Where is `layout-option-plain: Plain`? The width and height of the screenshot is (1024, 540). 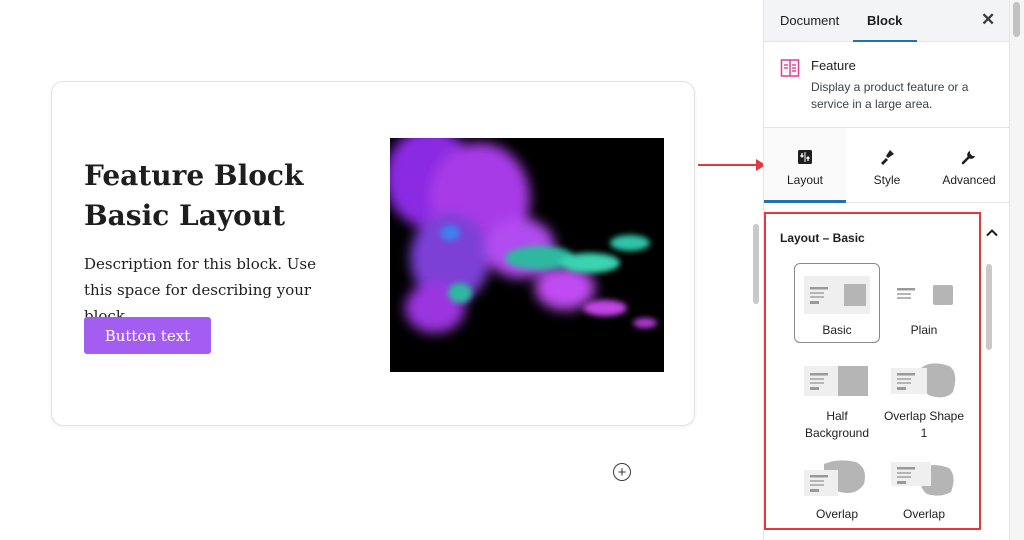 layout-option-plain: Plain is located at coordinates (924, 301).